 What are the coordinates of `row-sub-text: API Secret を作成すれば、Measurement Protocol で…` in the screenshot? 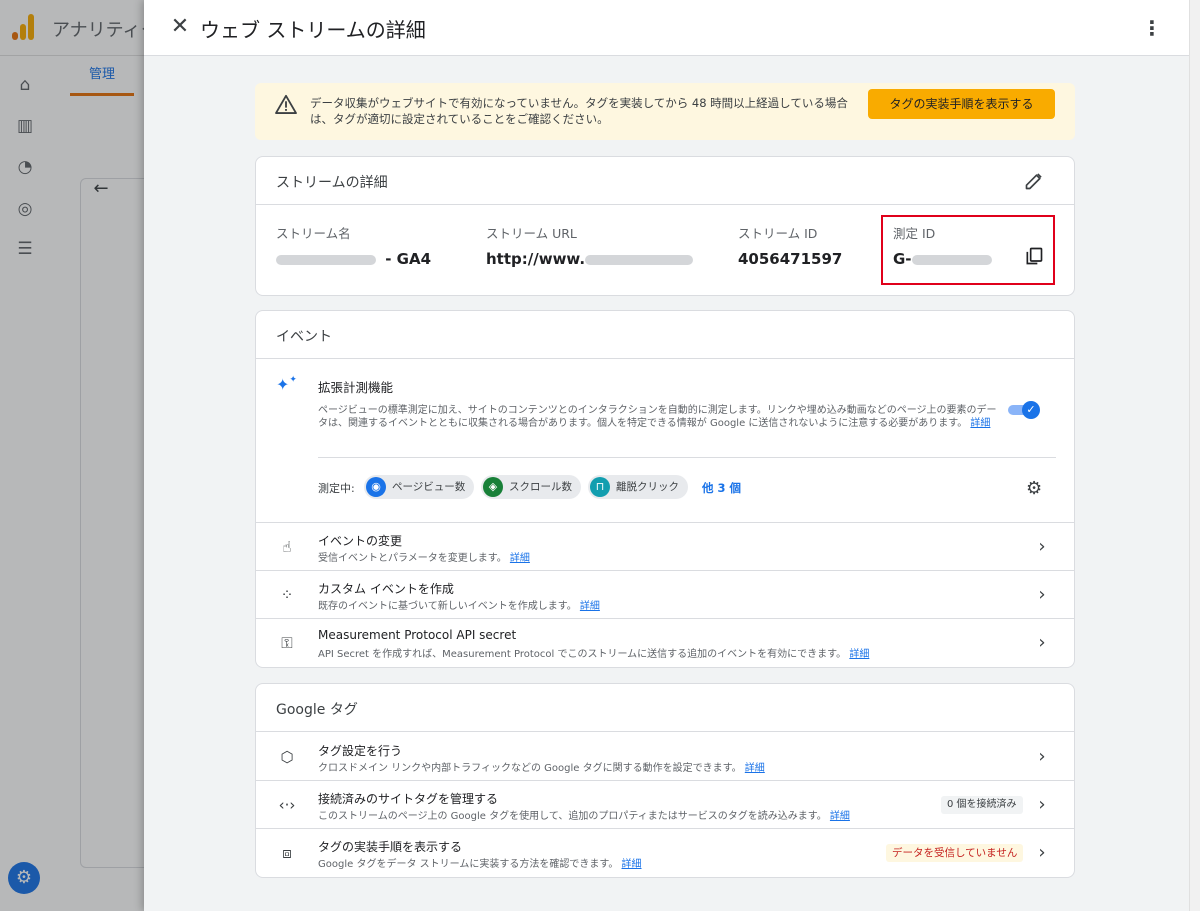 It's located at (582, 654).